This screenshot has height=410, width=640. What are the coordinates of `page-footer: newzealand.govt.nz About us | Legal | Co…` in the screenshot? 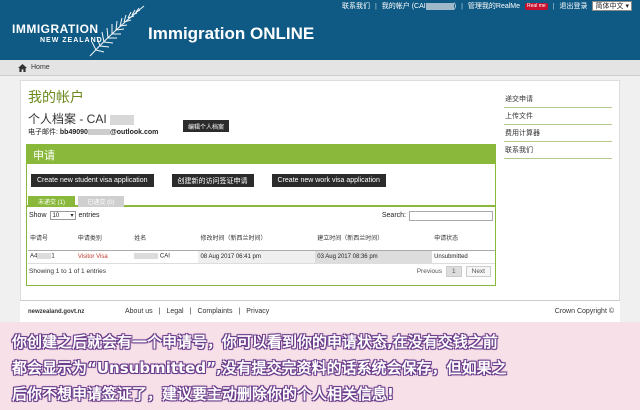 It's located at (320, 311).